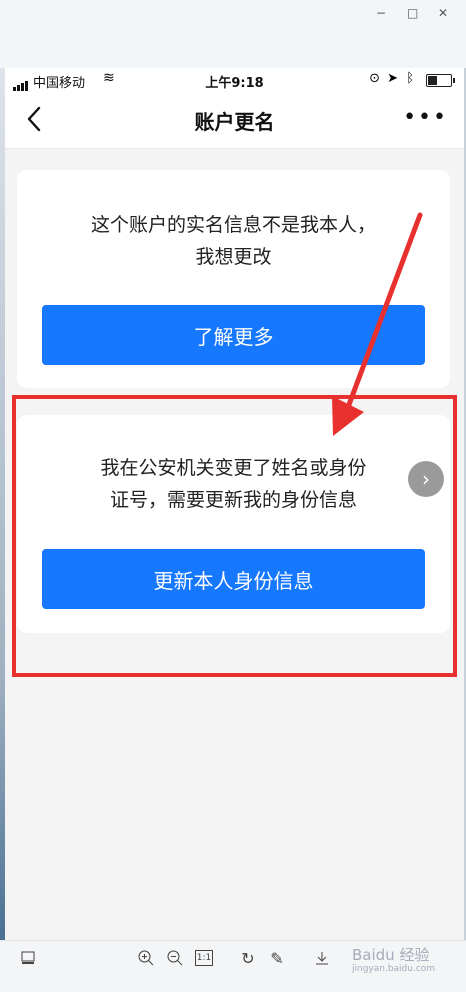  Describe the element at coordinates (204, 958) in the screenshot. I see `actual-size-icon: 1:1` at that location.